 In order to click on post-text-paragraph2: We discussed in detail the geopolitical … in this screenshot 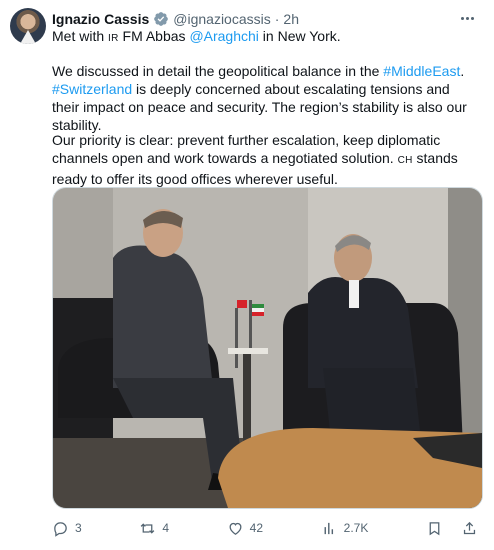, I will do `click(265, 98)`.